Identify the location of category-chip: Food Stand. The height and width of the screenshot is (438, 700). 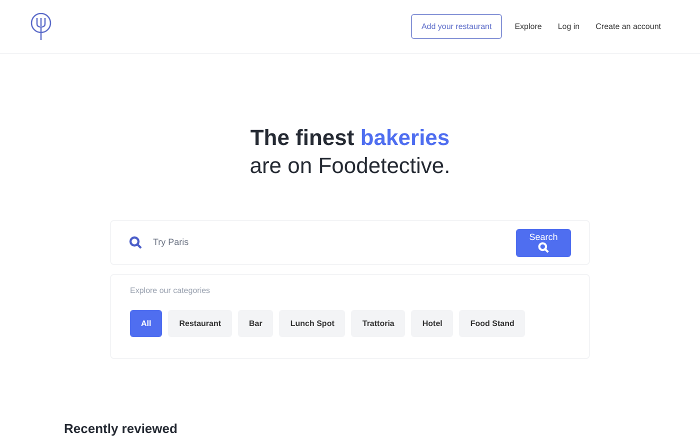
(492, 323).